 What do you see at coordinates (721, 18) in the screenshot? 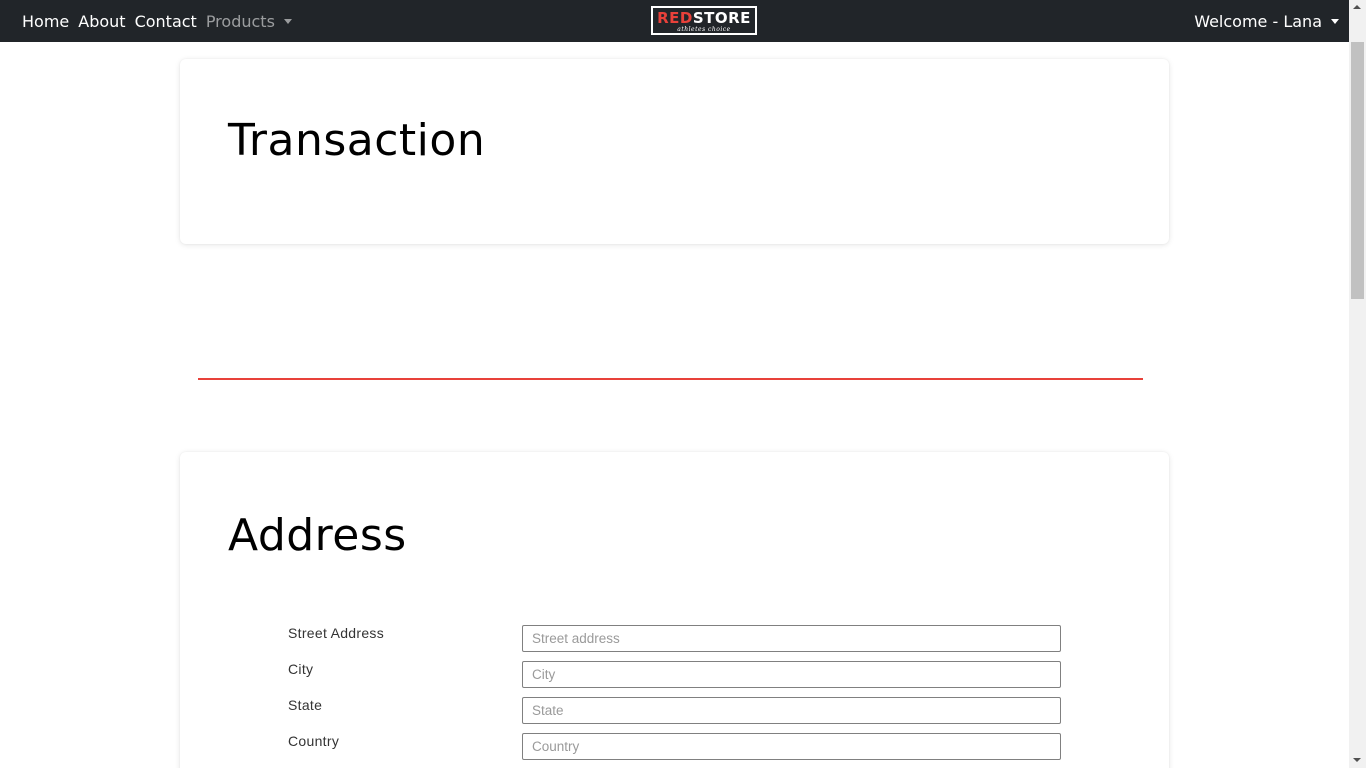
I see `brand-white-part: STORE` at bounding box center [721, 18].